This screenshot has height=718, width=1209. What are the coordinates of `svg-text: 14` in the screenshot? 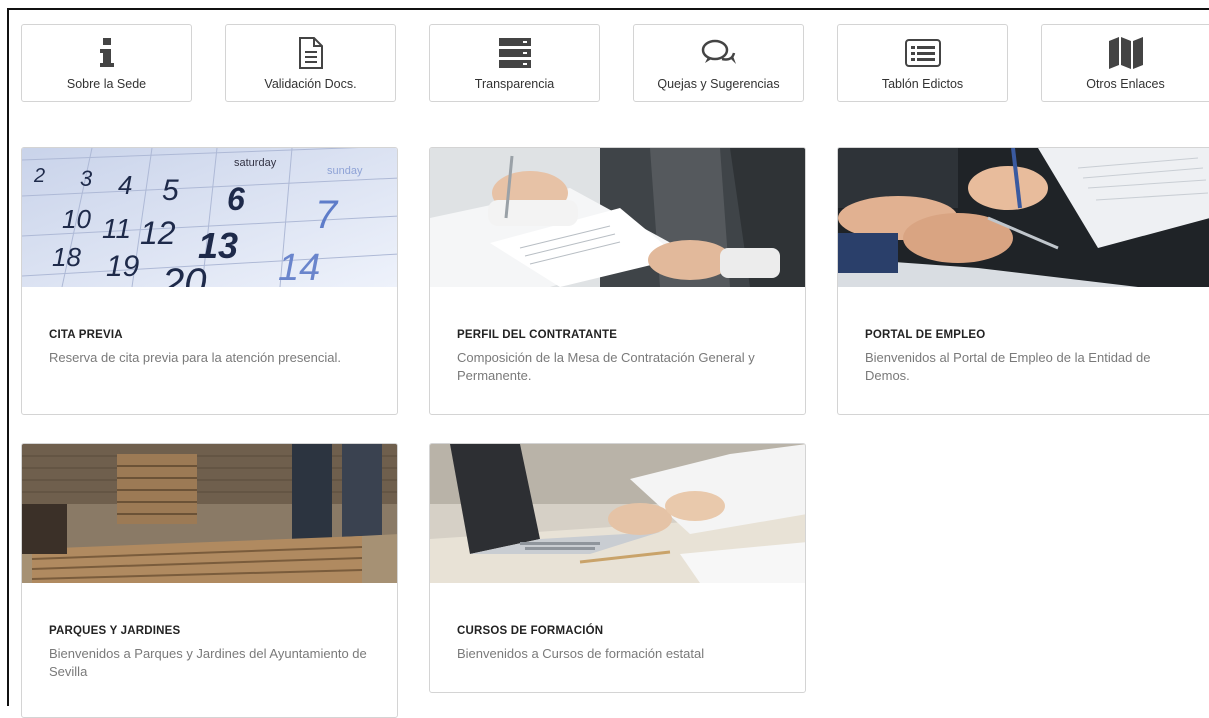 It's located at (299, 267).